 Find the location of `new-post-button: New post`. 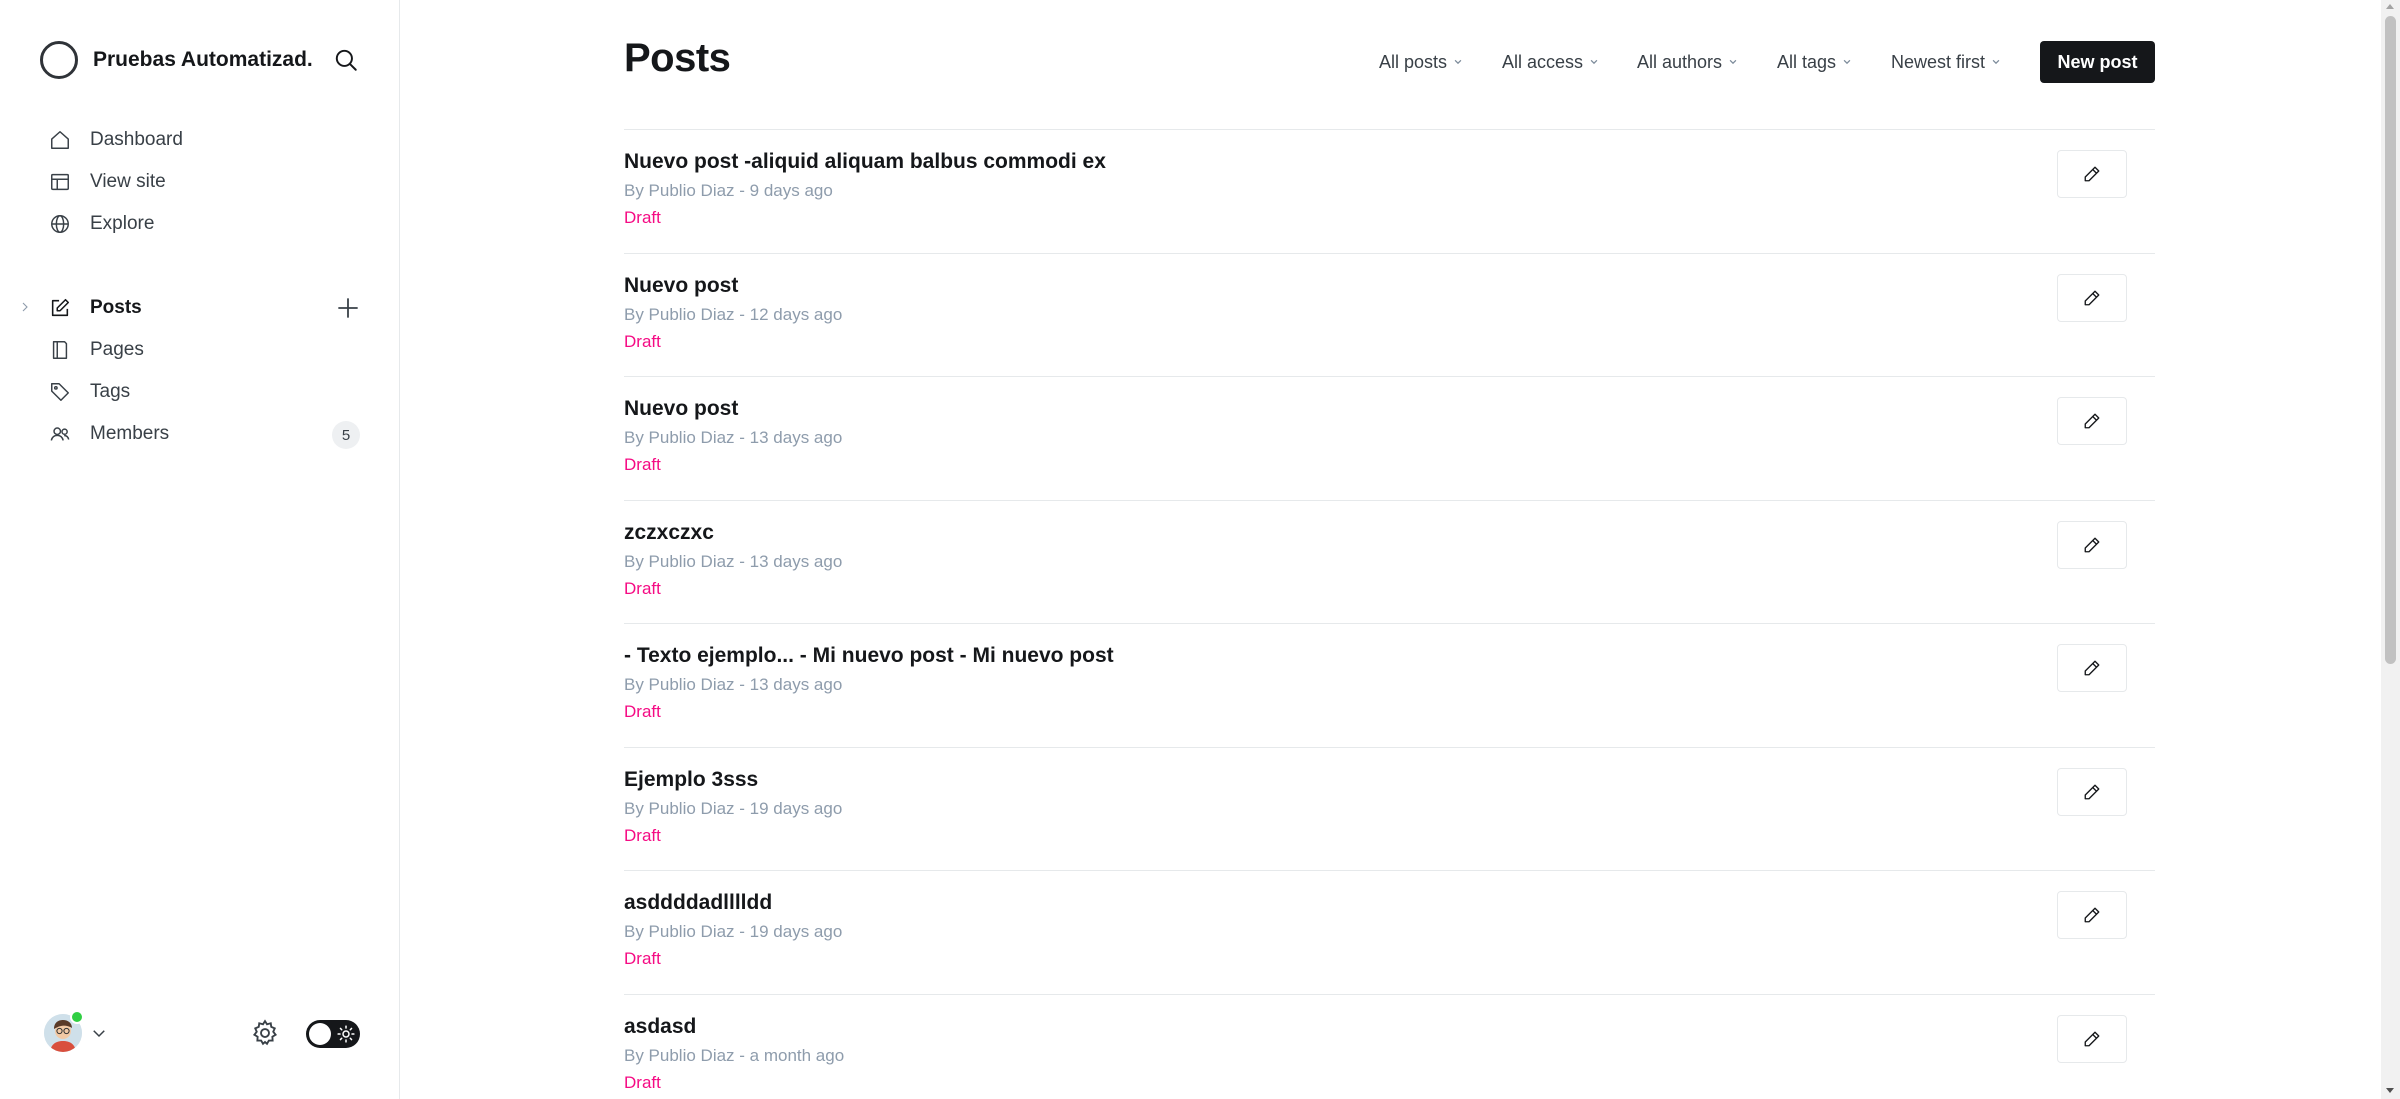

new-post-button: New post is located at coordinates (2097, 62).